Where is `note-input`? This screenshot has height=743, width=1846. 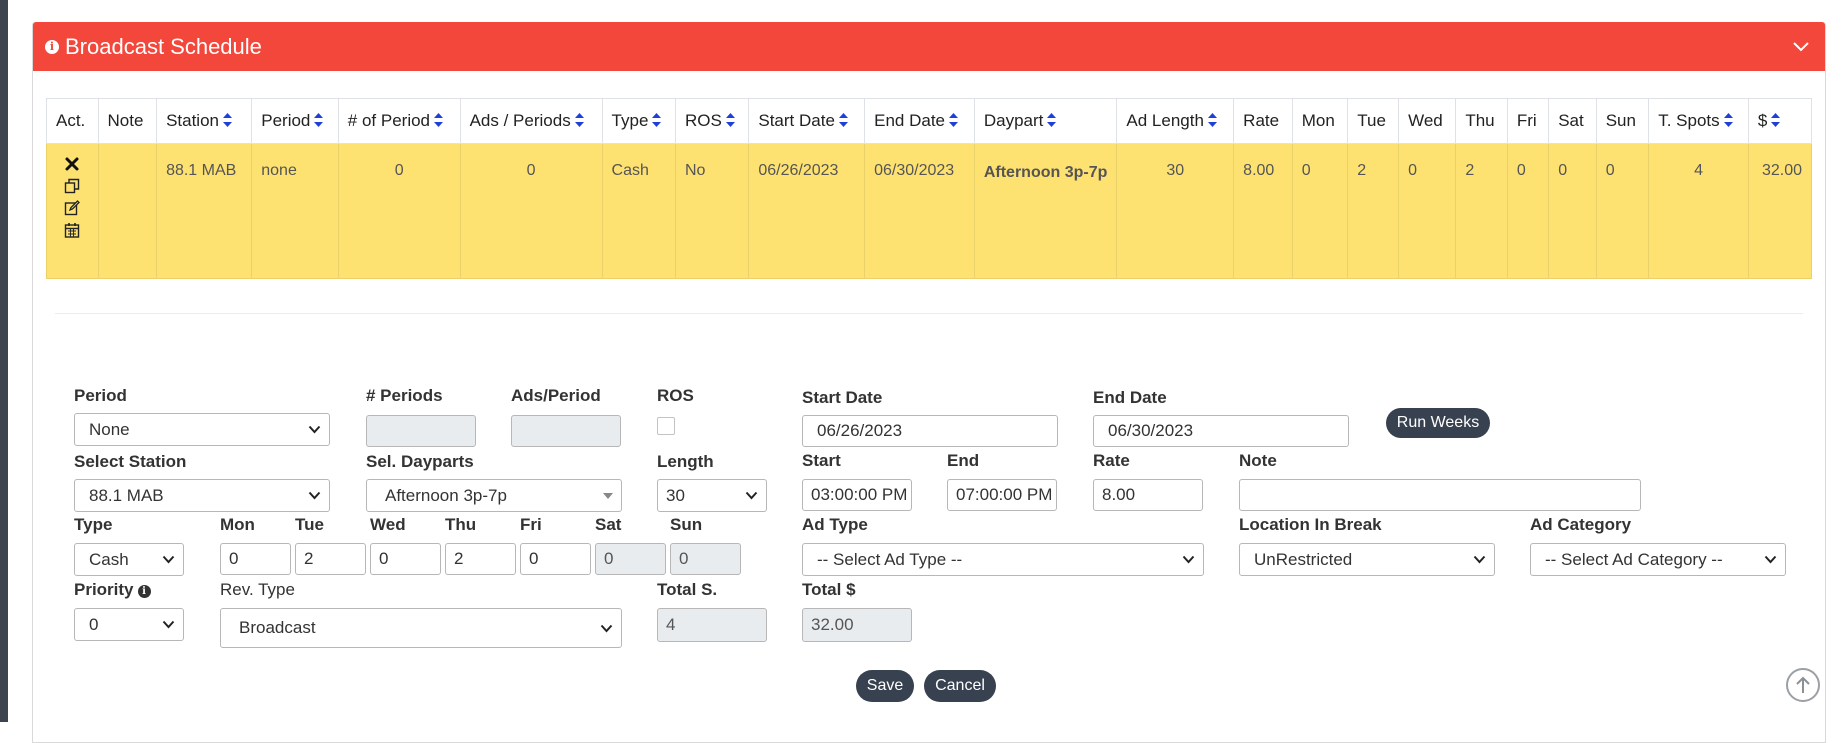 note-input is located at coordinates (1440, 495).